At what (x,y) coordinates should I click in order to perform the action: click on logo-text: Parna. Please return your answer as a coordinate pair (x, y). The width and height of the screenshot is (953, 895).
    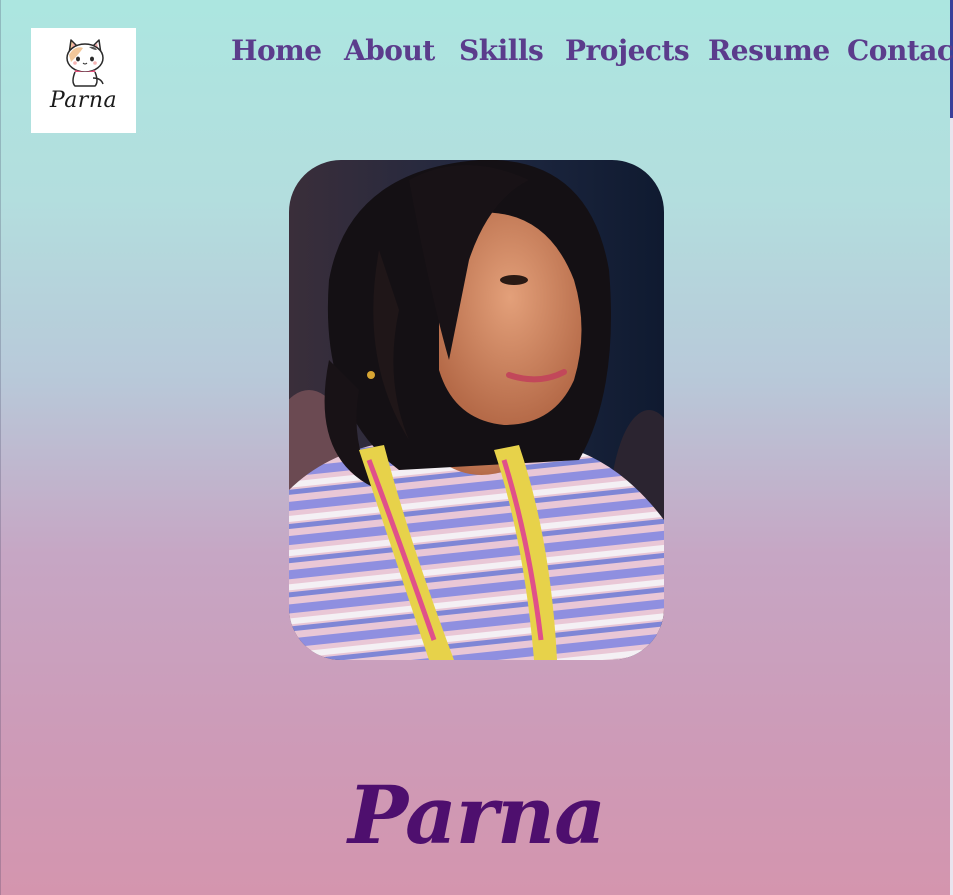
    Looking at the image, I should click on (83, 100).